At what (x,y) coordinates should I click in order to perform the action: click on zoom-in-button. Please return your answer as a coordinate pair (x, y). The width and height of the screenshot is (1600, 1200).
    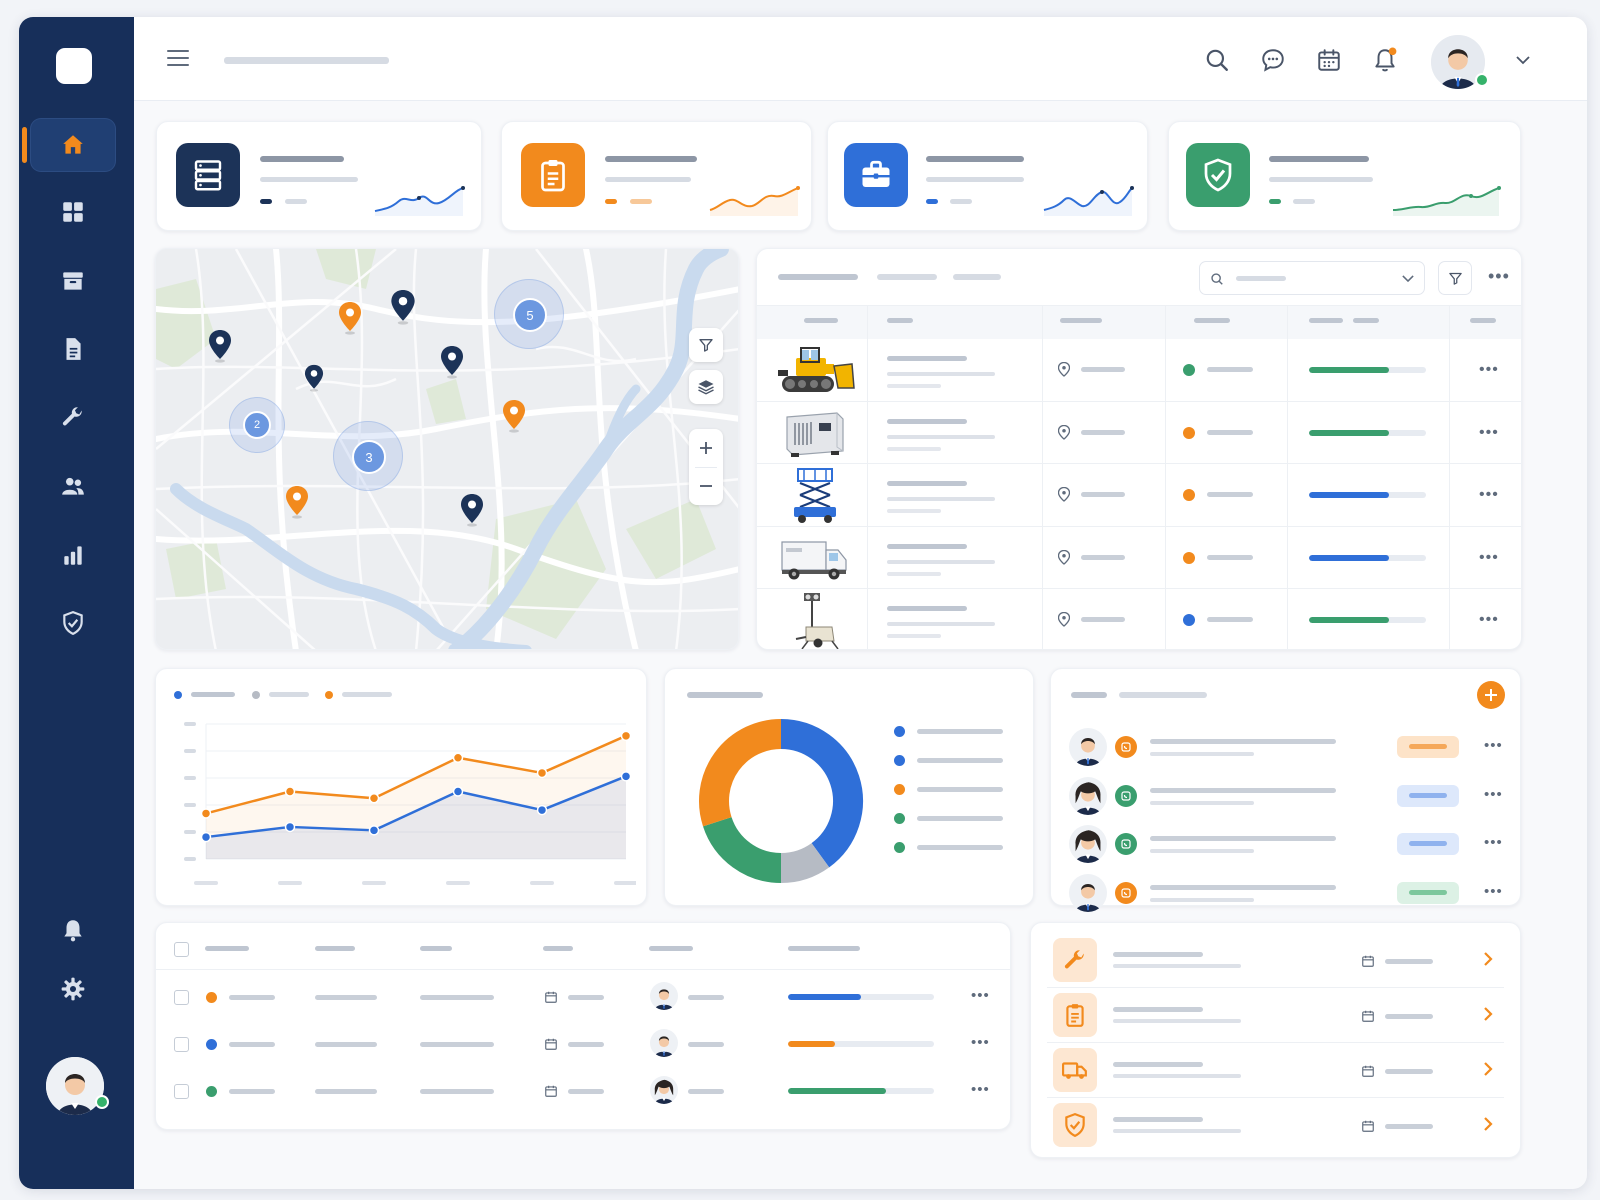
    Looking at the image, I should click on (706, 448).